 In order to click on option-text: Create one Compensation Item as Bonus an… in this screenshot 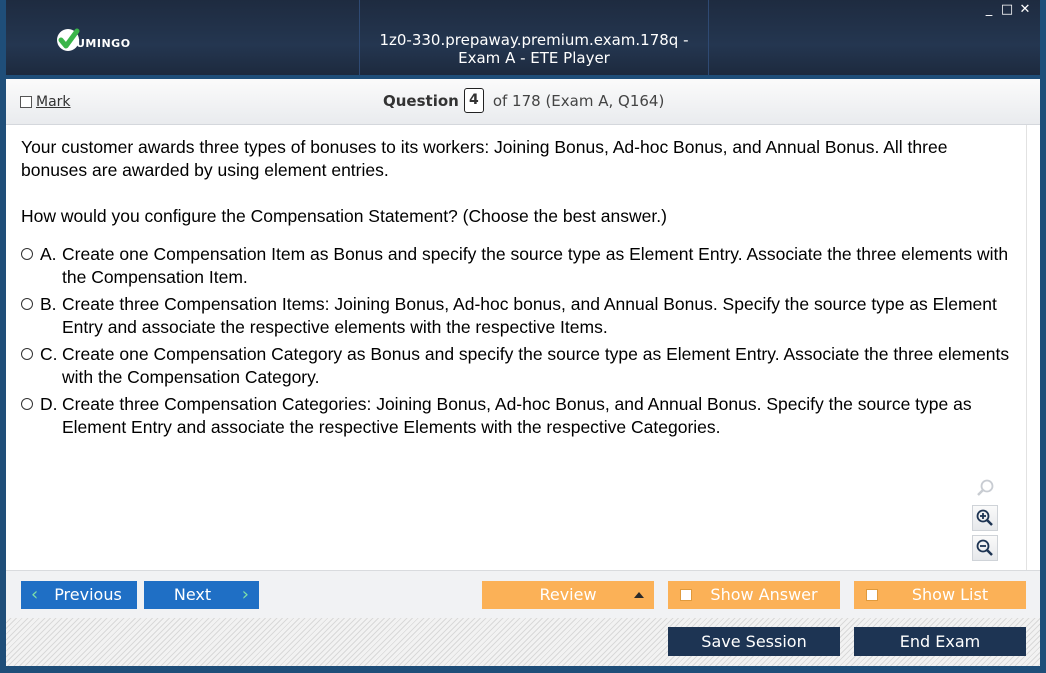, I will do `click(535, 265)`.